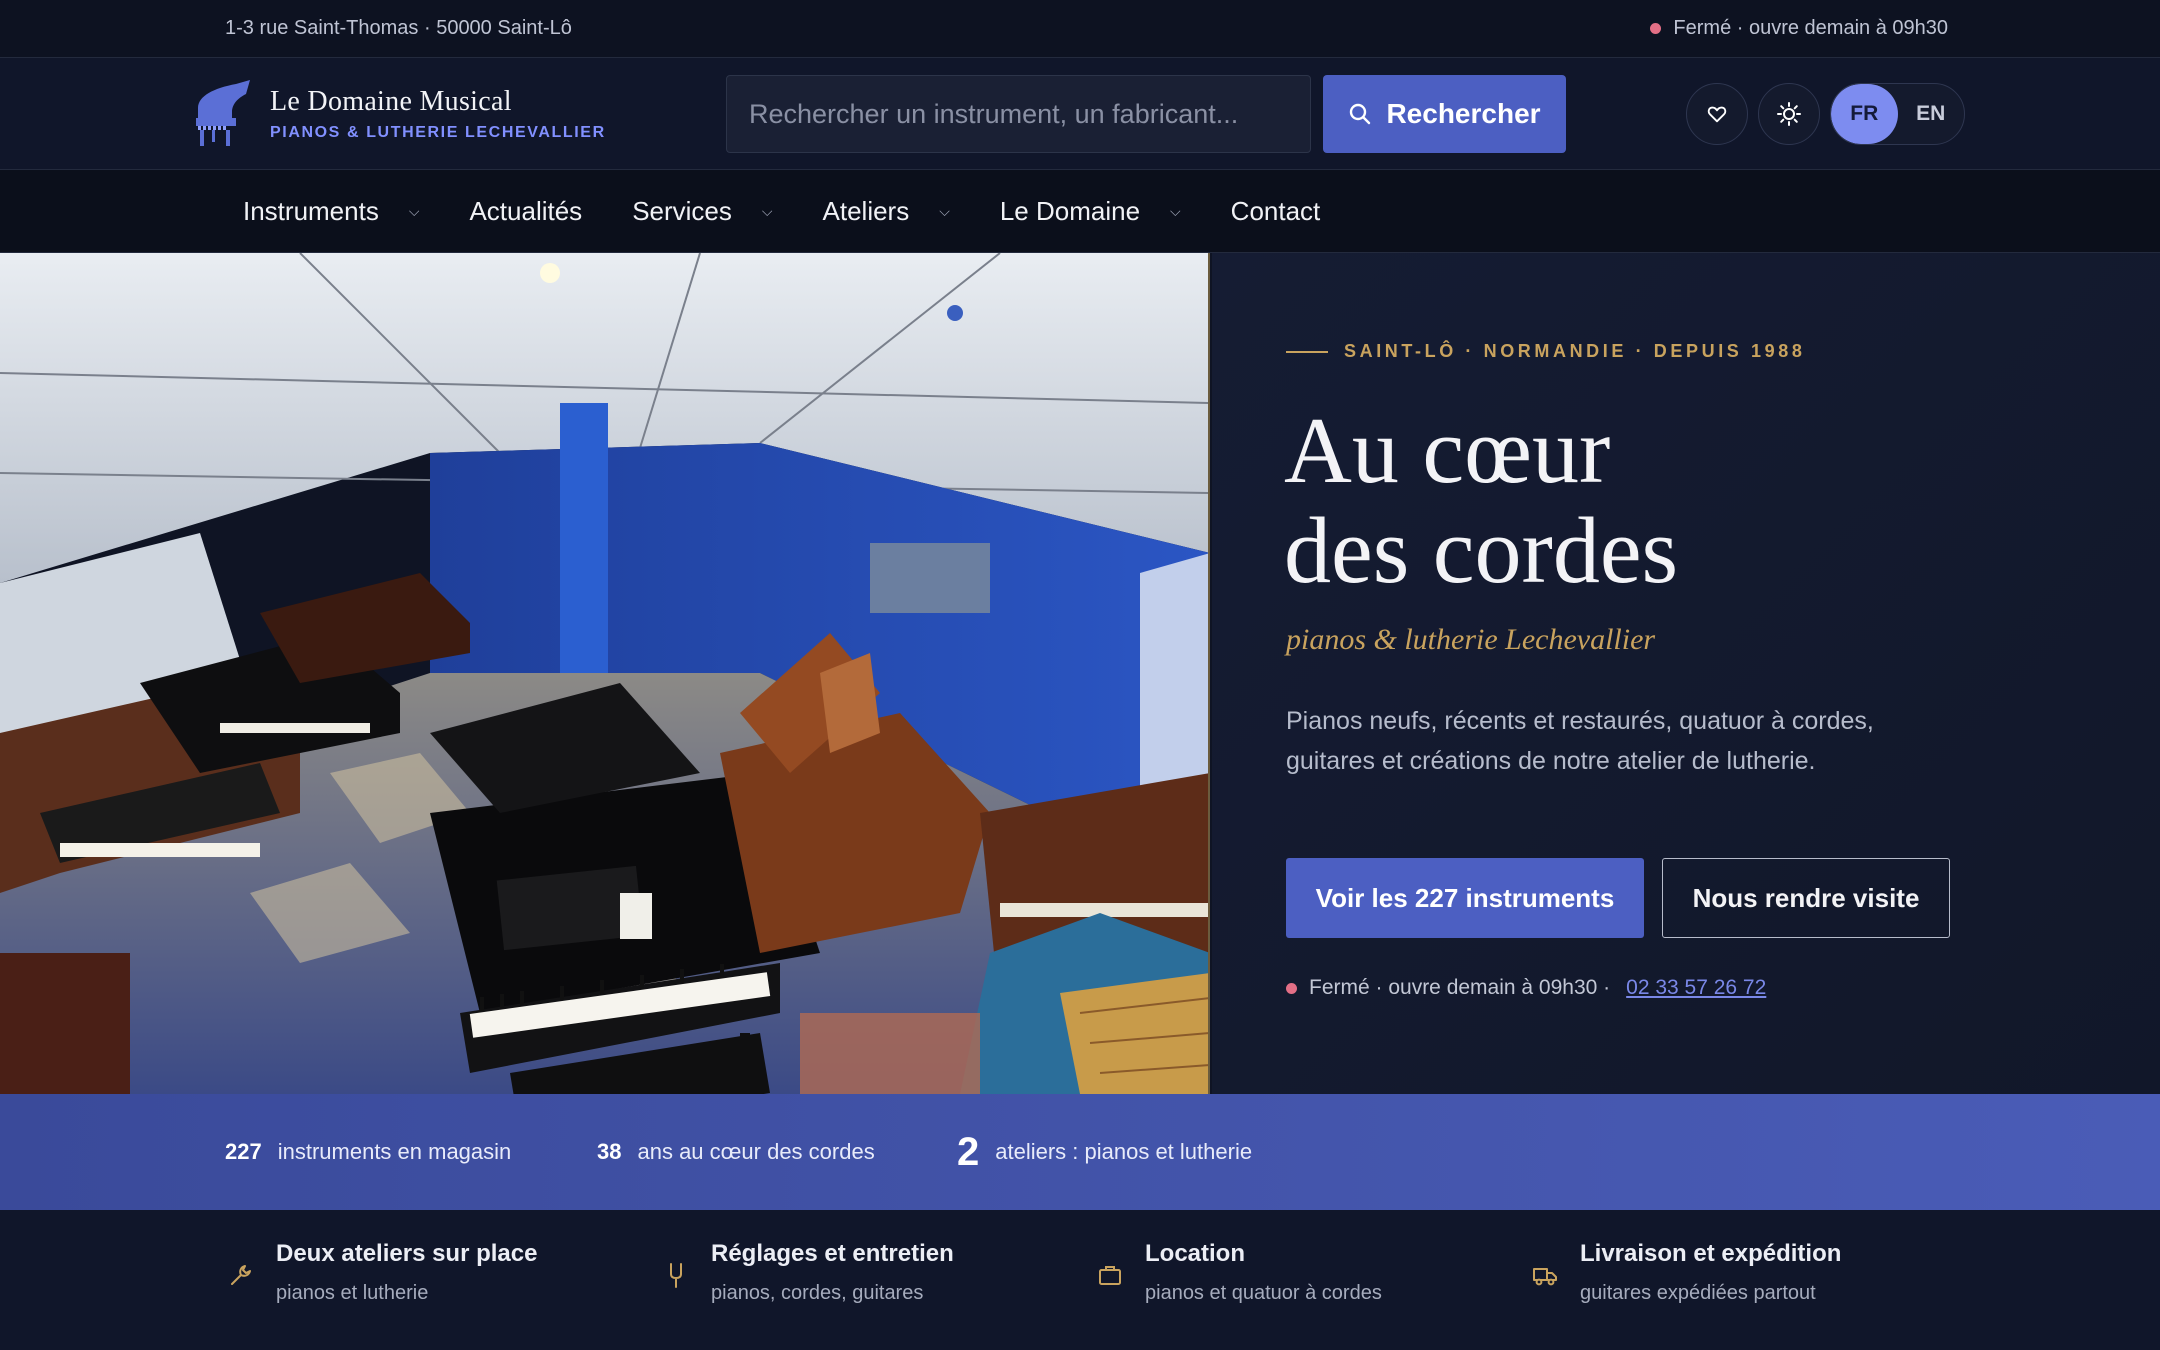  I want to click on logo-subtitle: PIANOS & LUTHERIE LECHEVALLIER, so click(438, 132).